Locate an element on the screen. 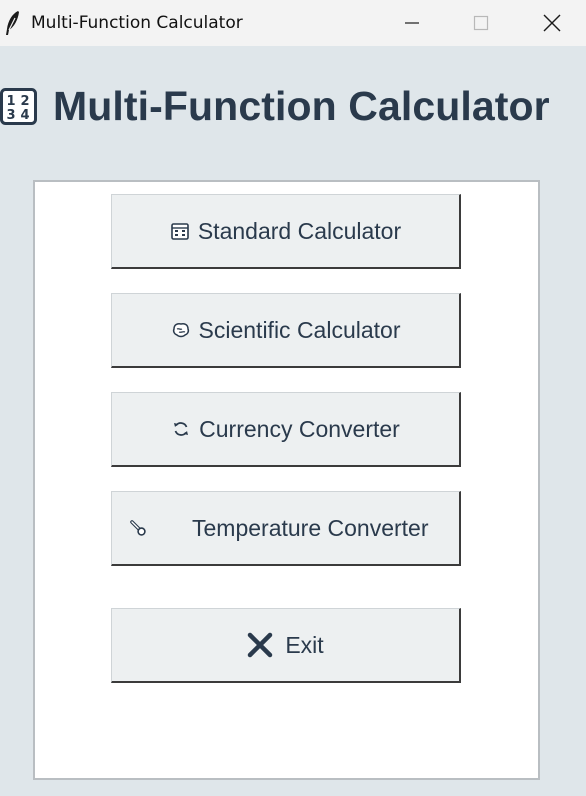 This screenshot has width=586, height=796. close-icon is located at coordinates (552, 23).